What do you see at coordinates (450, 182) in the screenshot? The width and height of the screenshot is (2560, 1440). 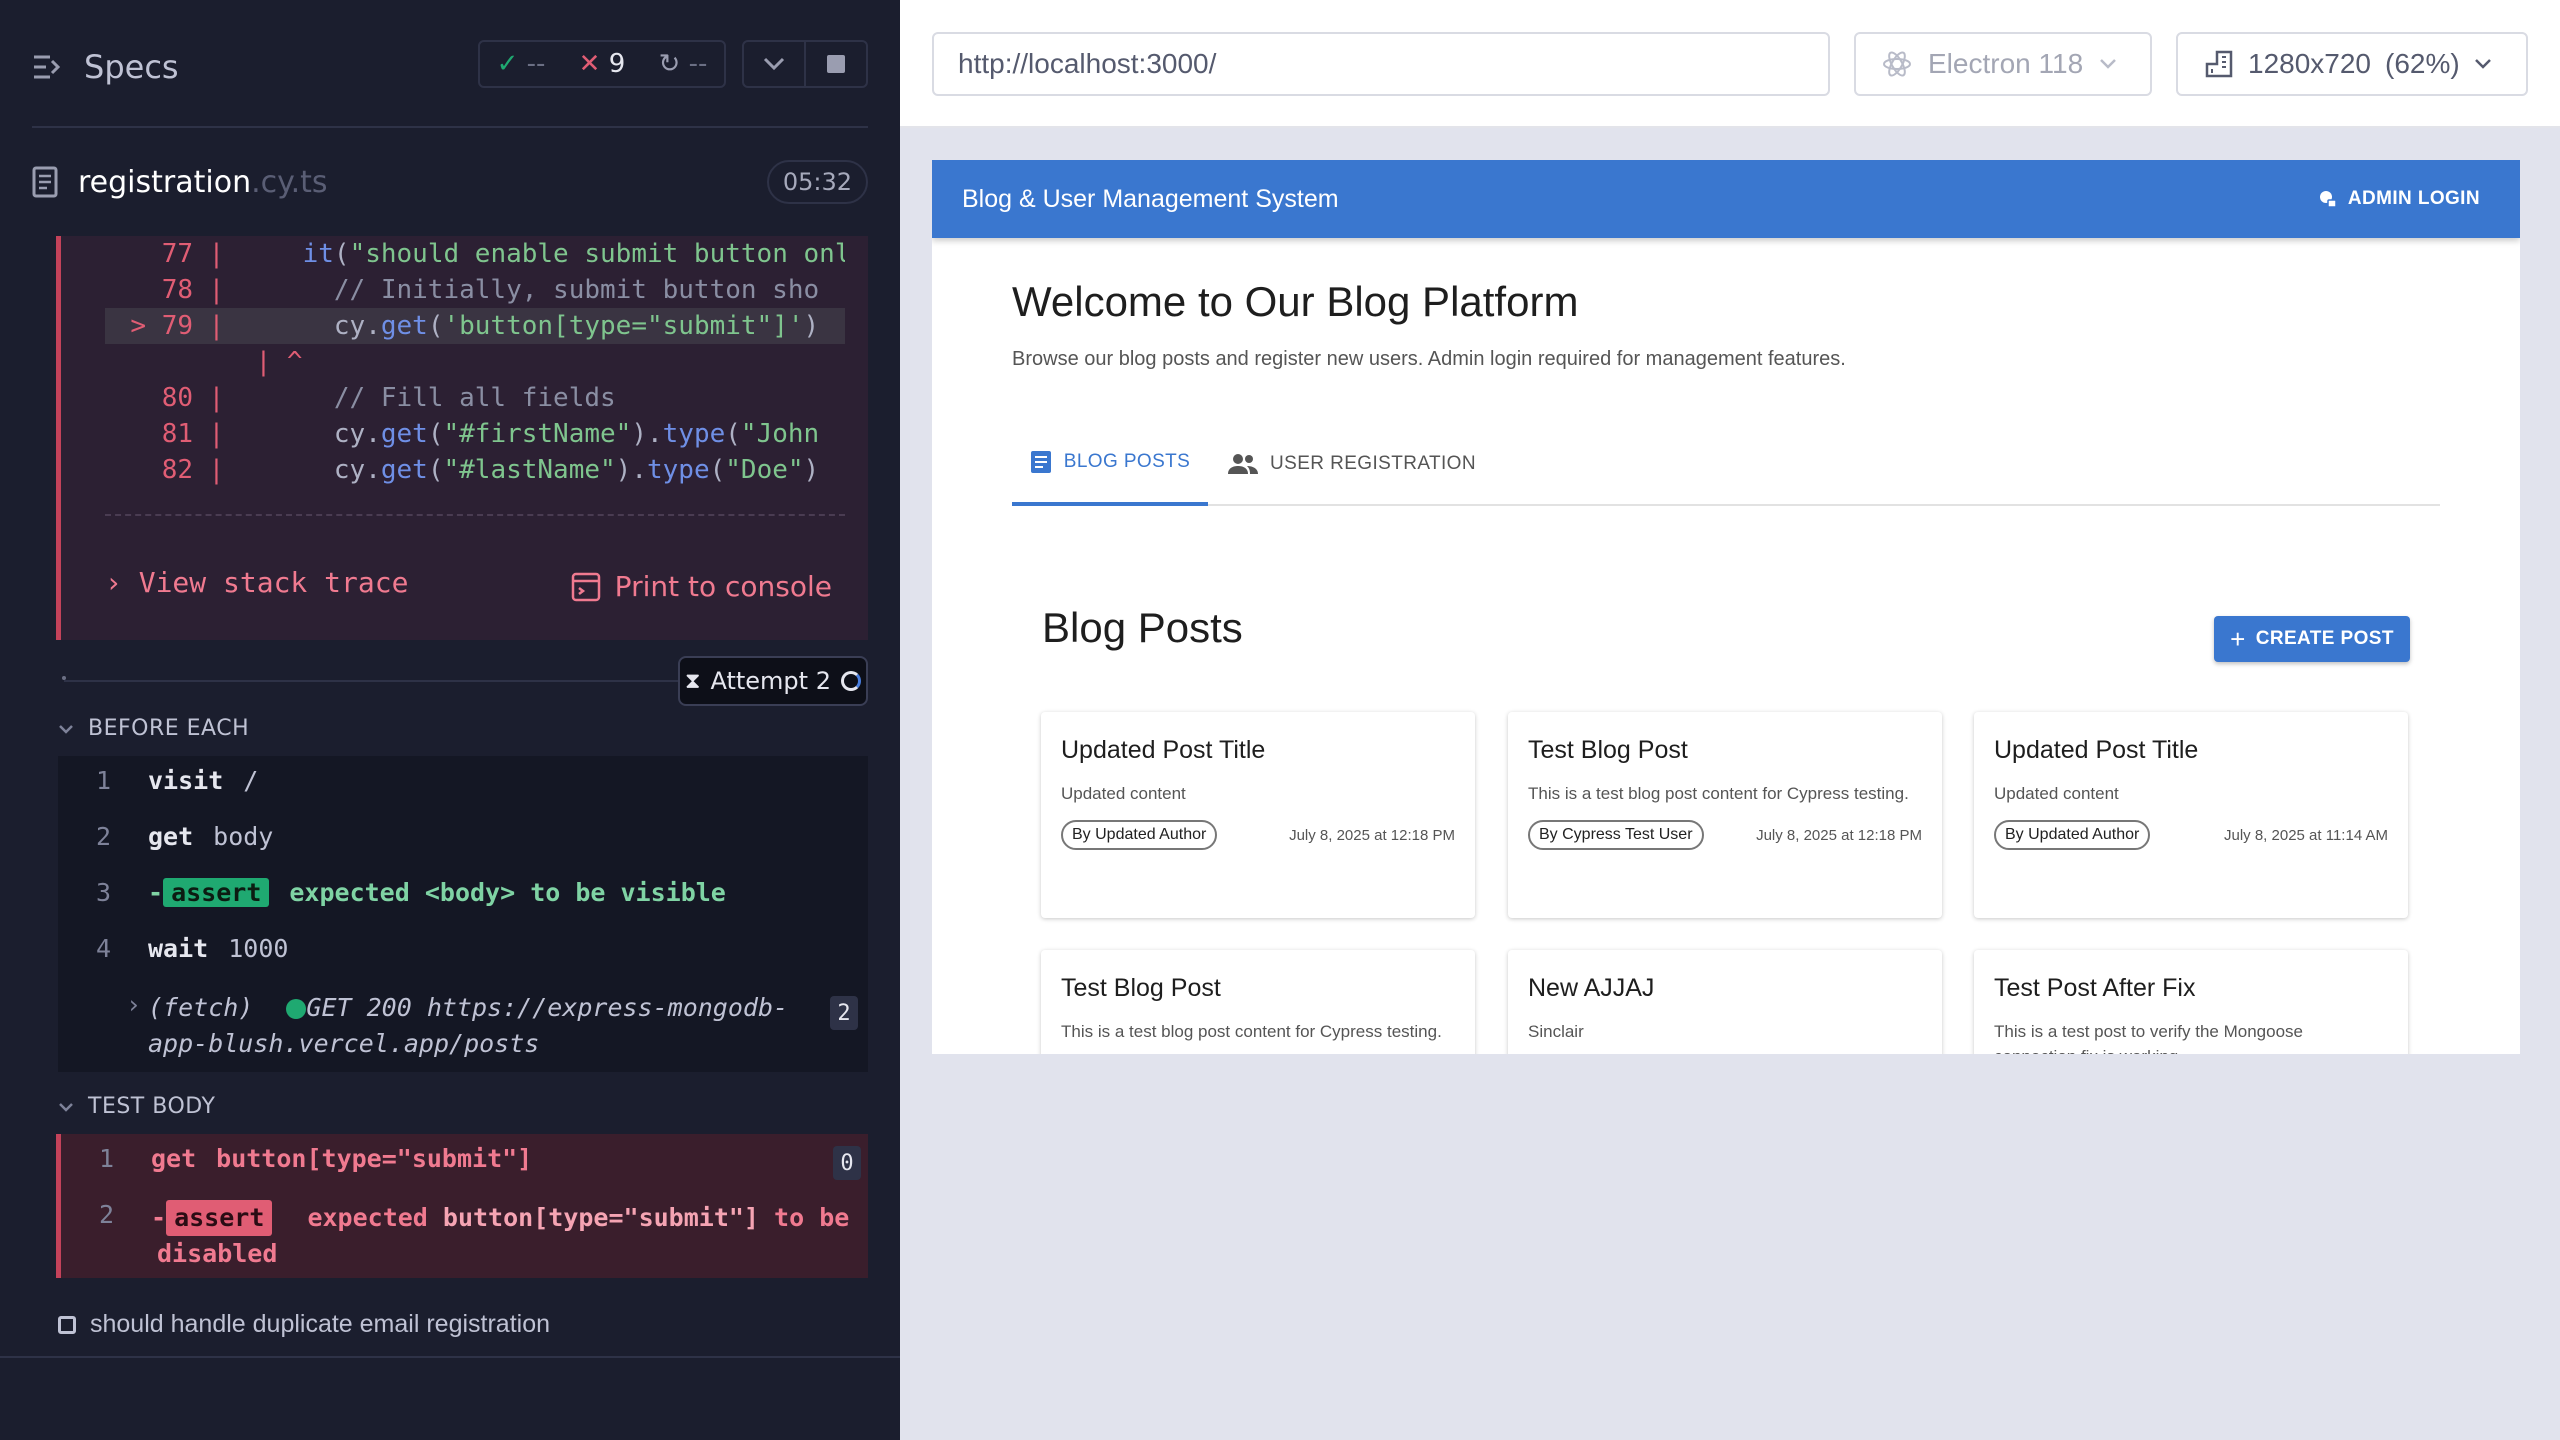 I see `spec-file-row: registration .cy.ts 05:32` at bounding box center [450, 182].